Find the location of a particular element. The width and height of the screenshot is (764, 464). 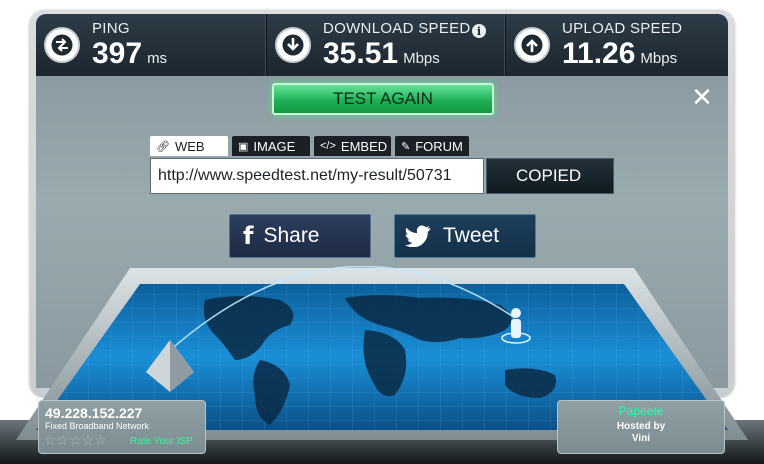

rating-stars: ☆☆☆☆☆ is located at coordinates (75, 440).